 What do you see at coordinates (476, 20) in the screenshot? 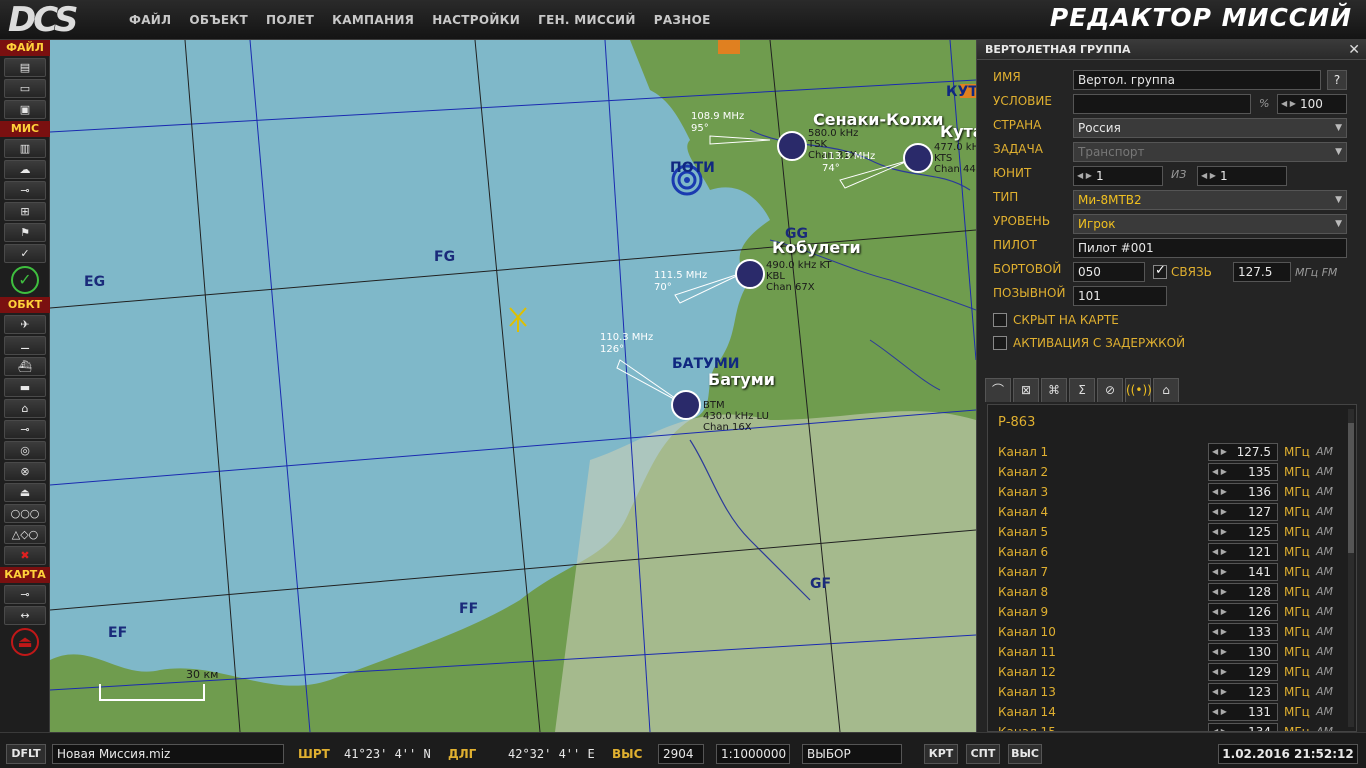
I see `menu-settings: НАСТРОЙКИ` at bounding box center [476, 20].